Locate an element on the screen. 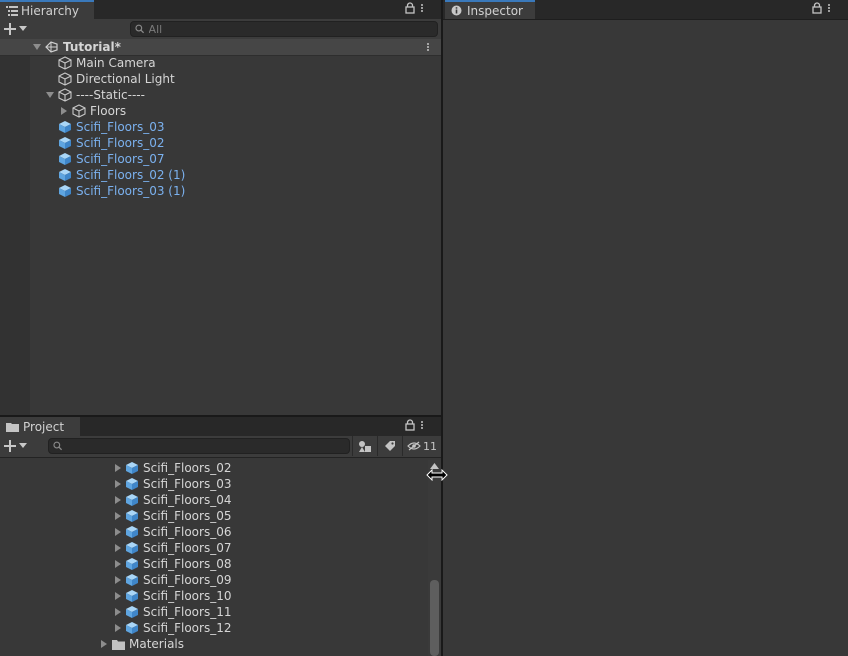 The image size is (848, 656). folder-item: Materials is located at coordinates (142, 644).